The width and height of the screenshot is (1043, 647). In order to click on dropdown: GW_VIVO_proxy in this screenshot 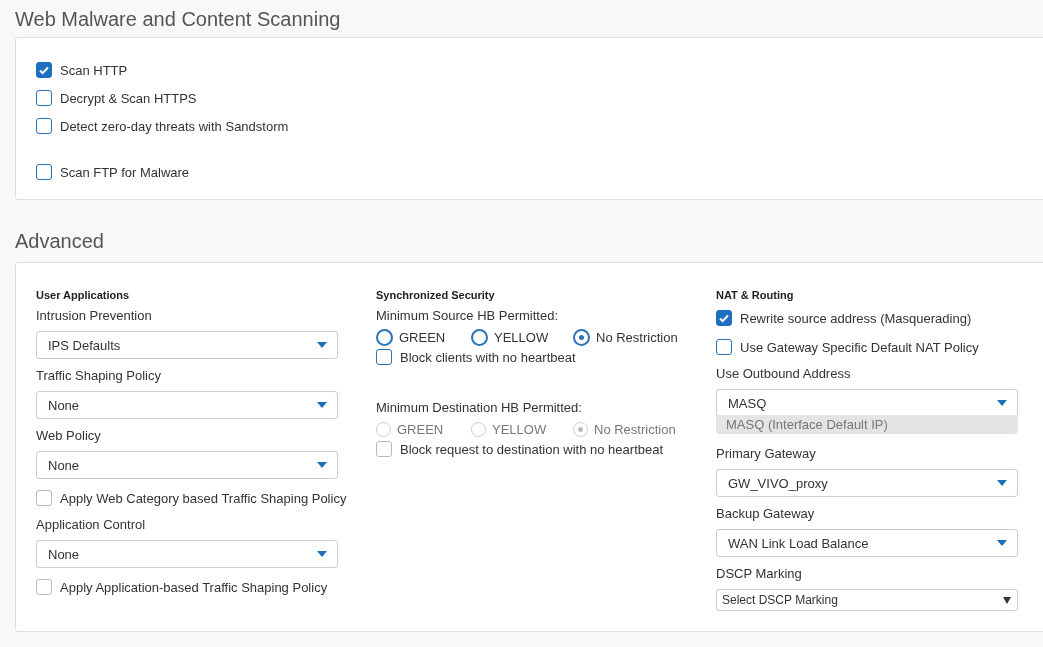, I will do `click(867, 483)`.